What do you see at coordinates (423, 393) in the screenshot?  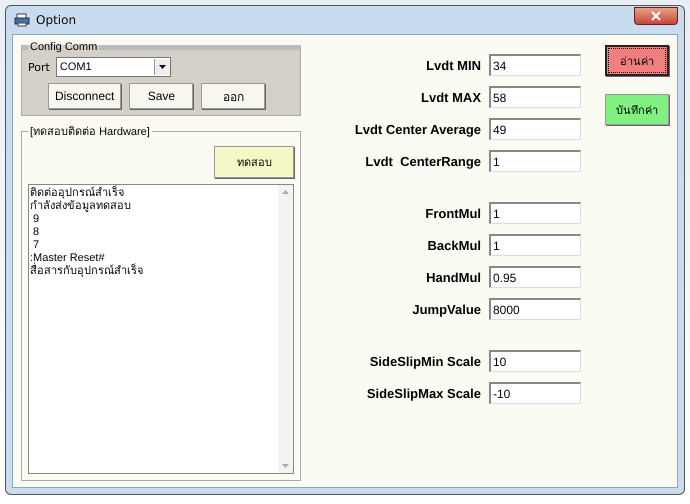 I see `field-label: SideSlipMax Scale` at bounding box center [423, 393].